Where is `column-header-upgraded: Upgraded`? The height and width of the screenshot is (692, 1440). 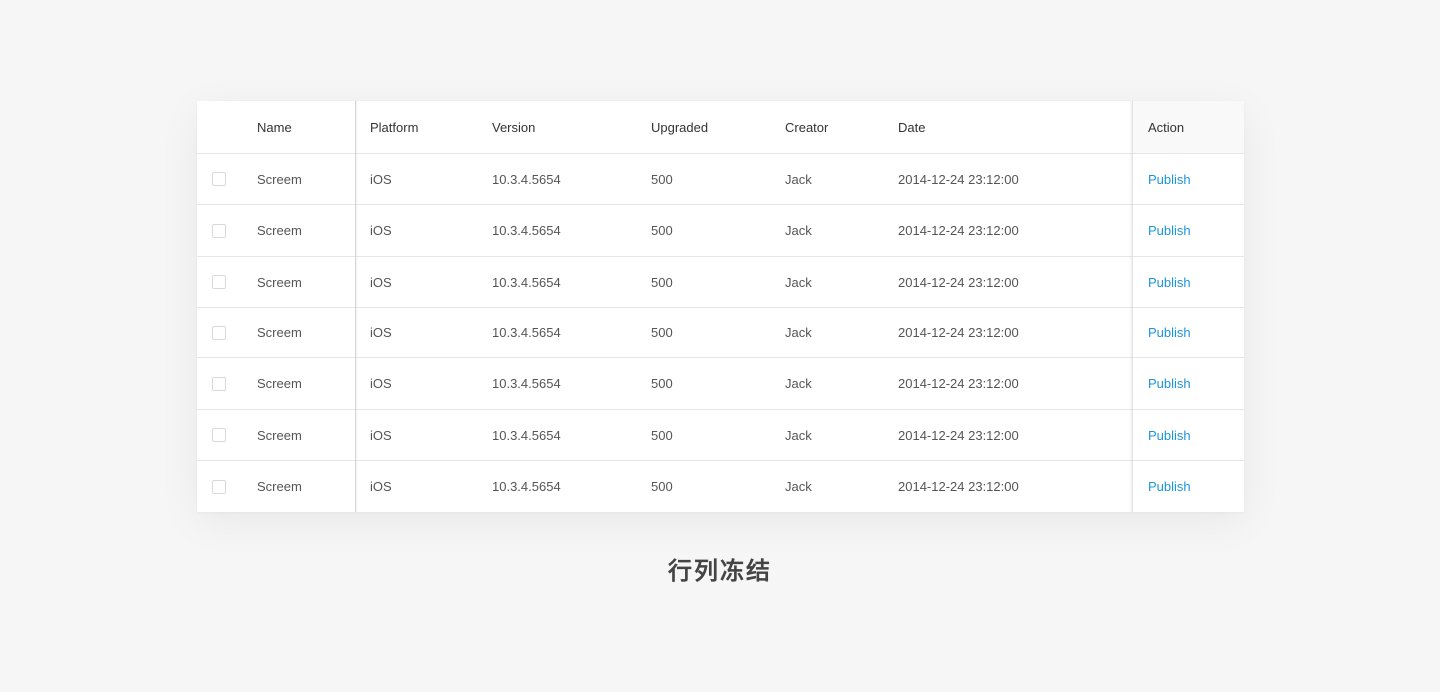
column-header-upgraded: Upgraded is located at coordinates (679, 127).